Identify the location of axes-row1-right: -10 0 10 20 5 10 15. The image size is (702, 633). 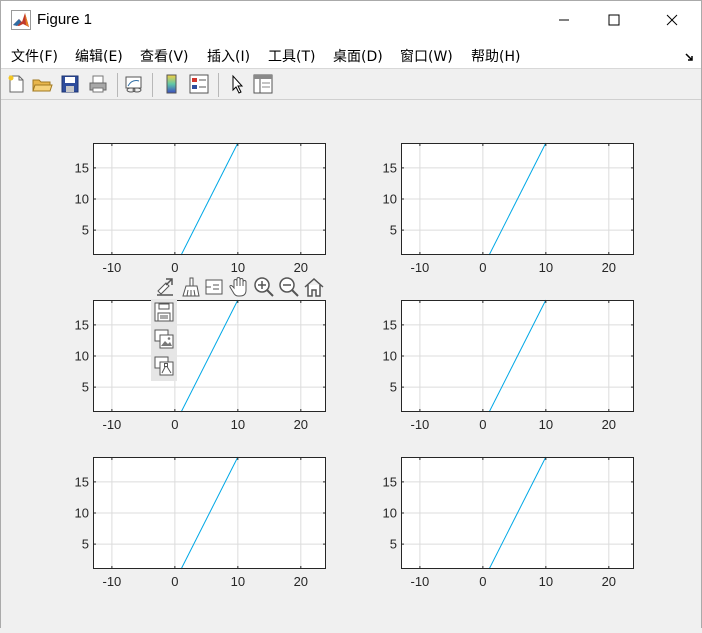
(508, 208).